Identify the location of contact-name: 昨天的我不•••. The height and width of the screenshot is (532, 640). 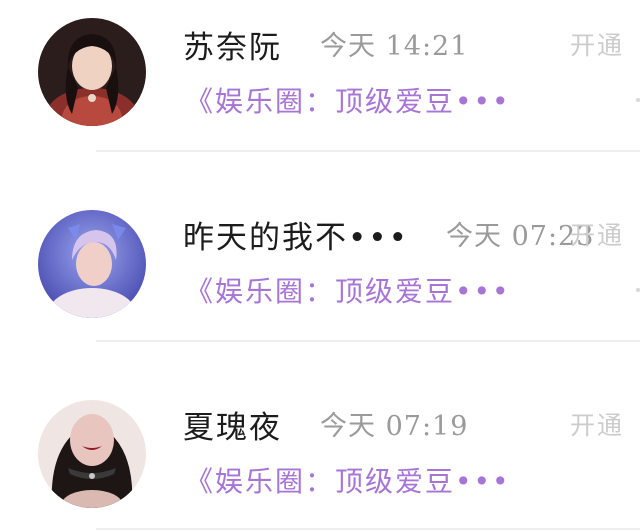
(296, 238).